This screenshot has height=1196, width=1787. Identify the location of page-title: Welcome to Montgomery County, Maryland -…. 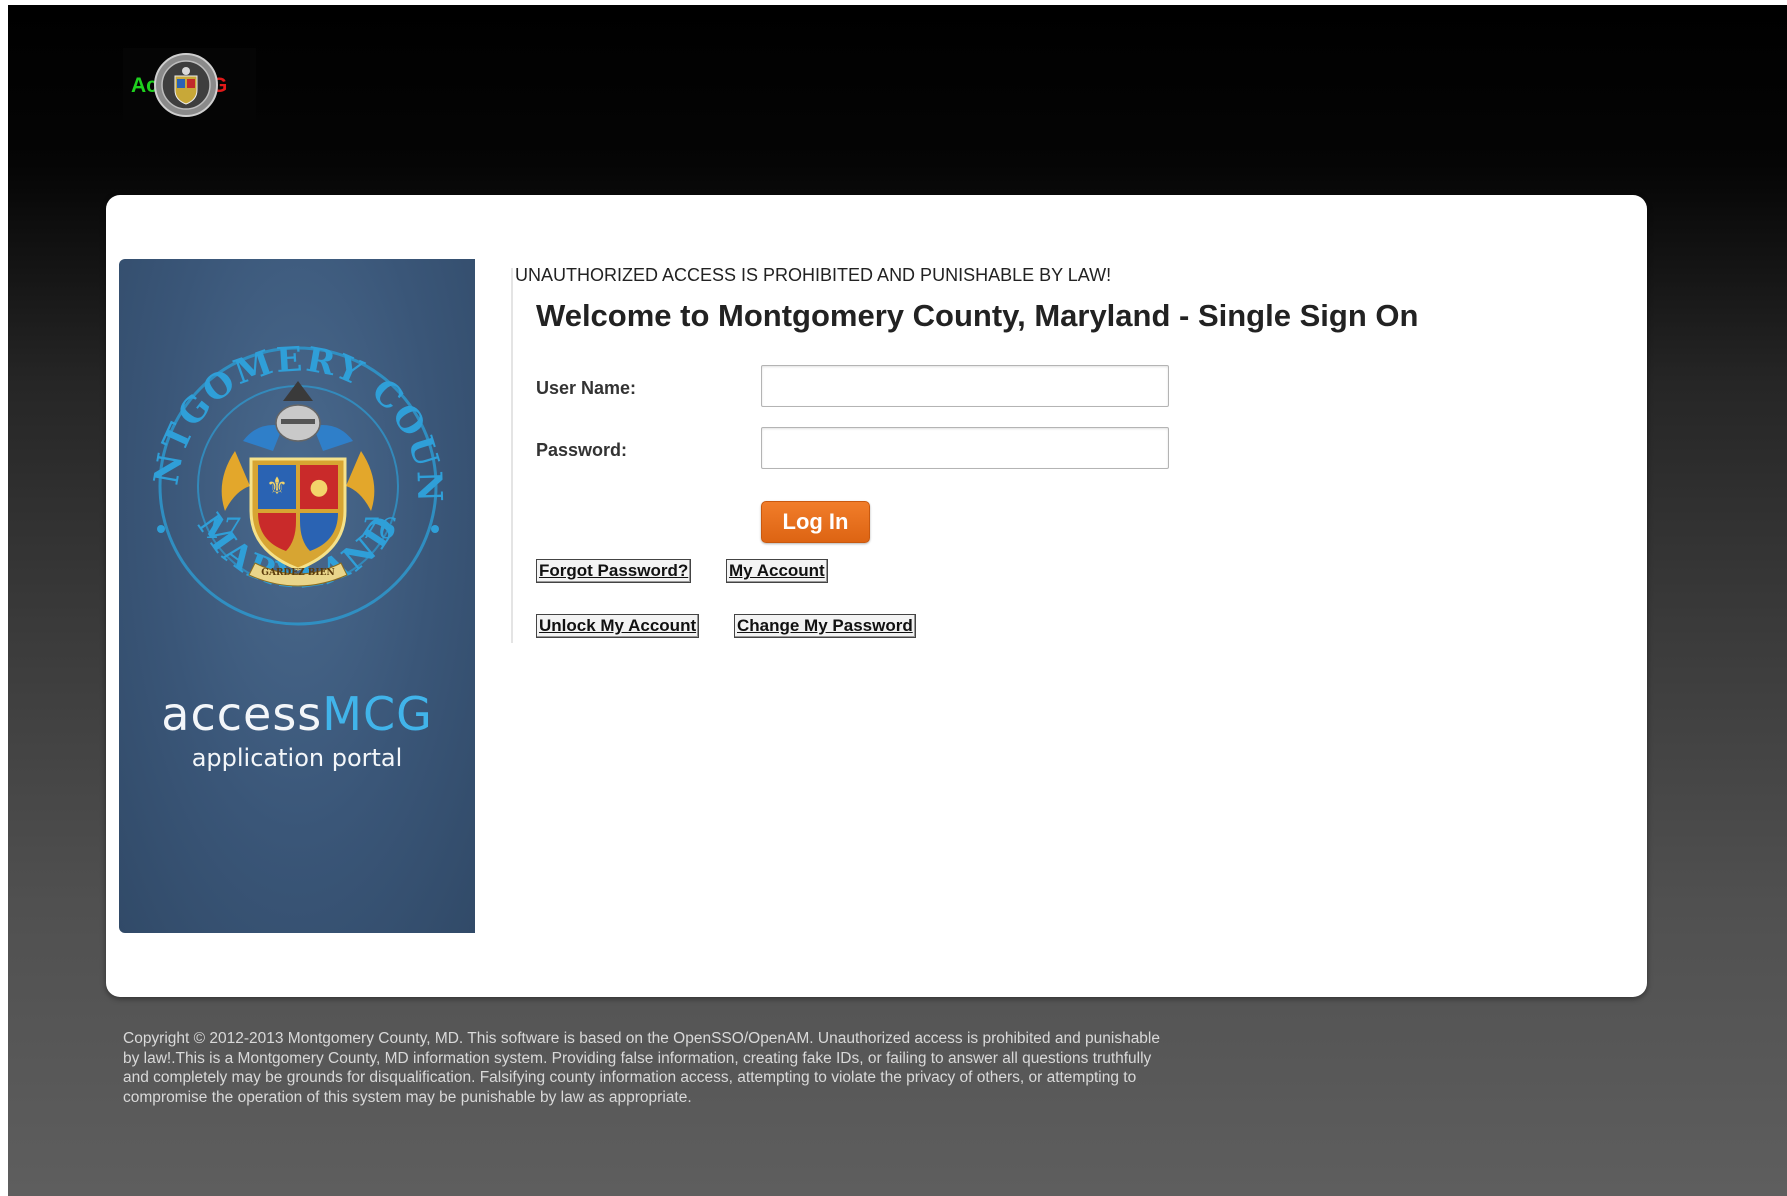
(977, 315).